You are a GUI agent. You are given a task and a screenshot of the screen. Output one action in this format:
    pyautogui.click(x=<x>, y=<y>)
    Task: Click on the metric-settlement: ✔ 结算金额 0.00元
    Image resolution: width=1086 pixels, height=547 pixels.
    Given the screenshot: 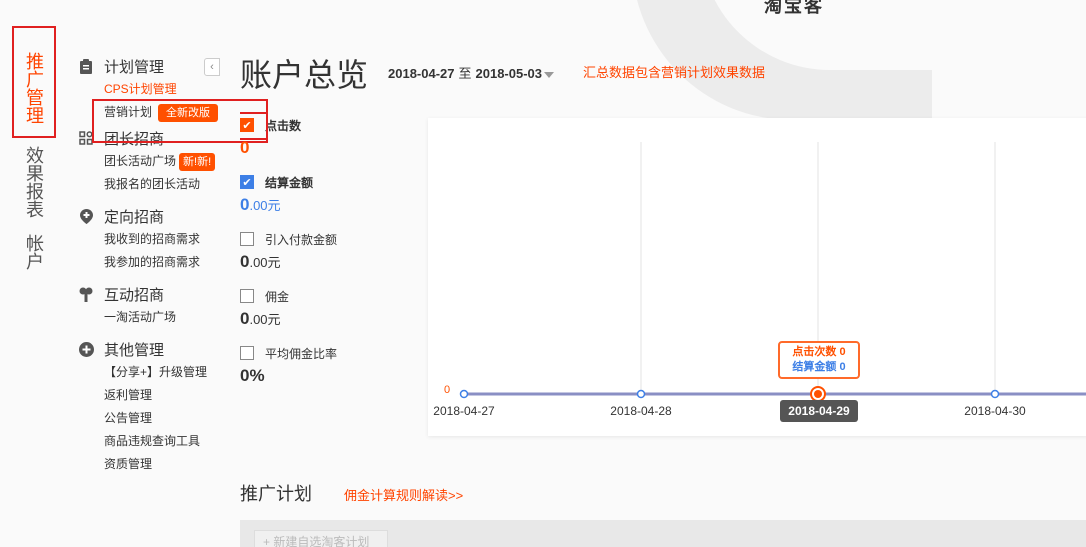 What is the action you would take?
    pyautogui.click(x=330, y=201)
    